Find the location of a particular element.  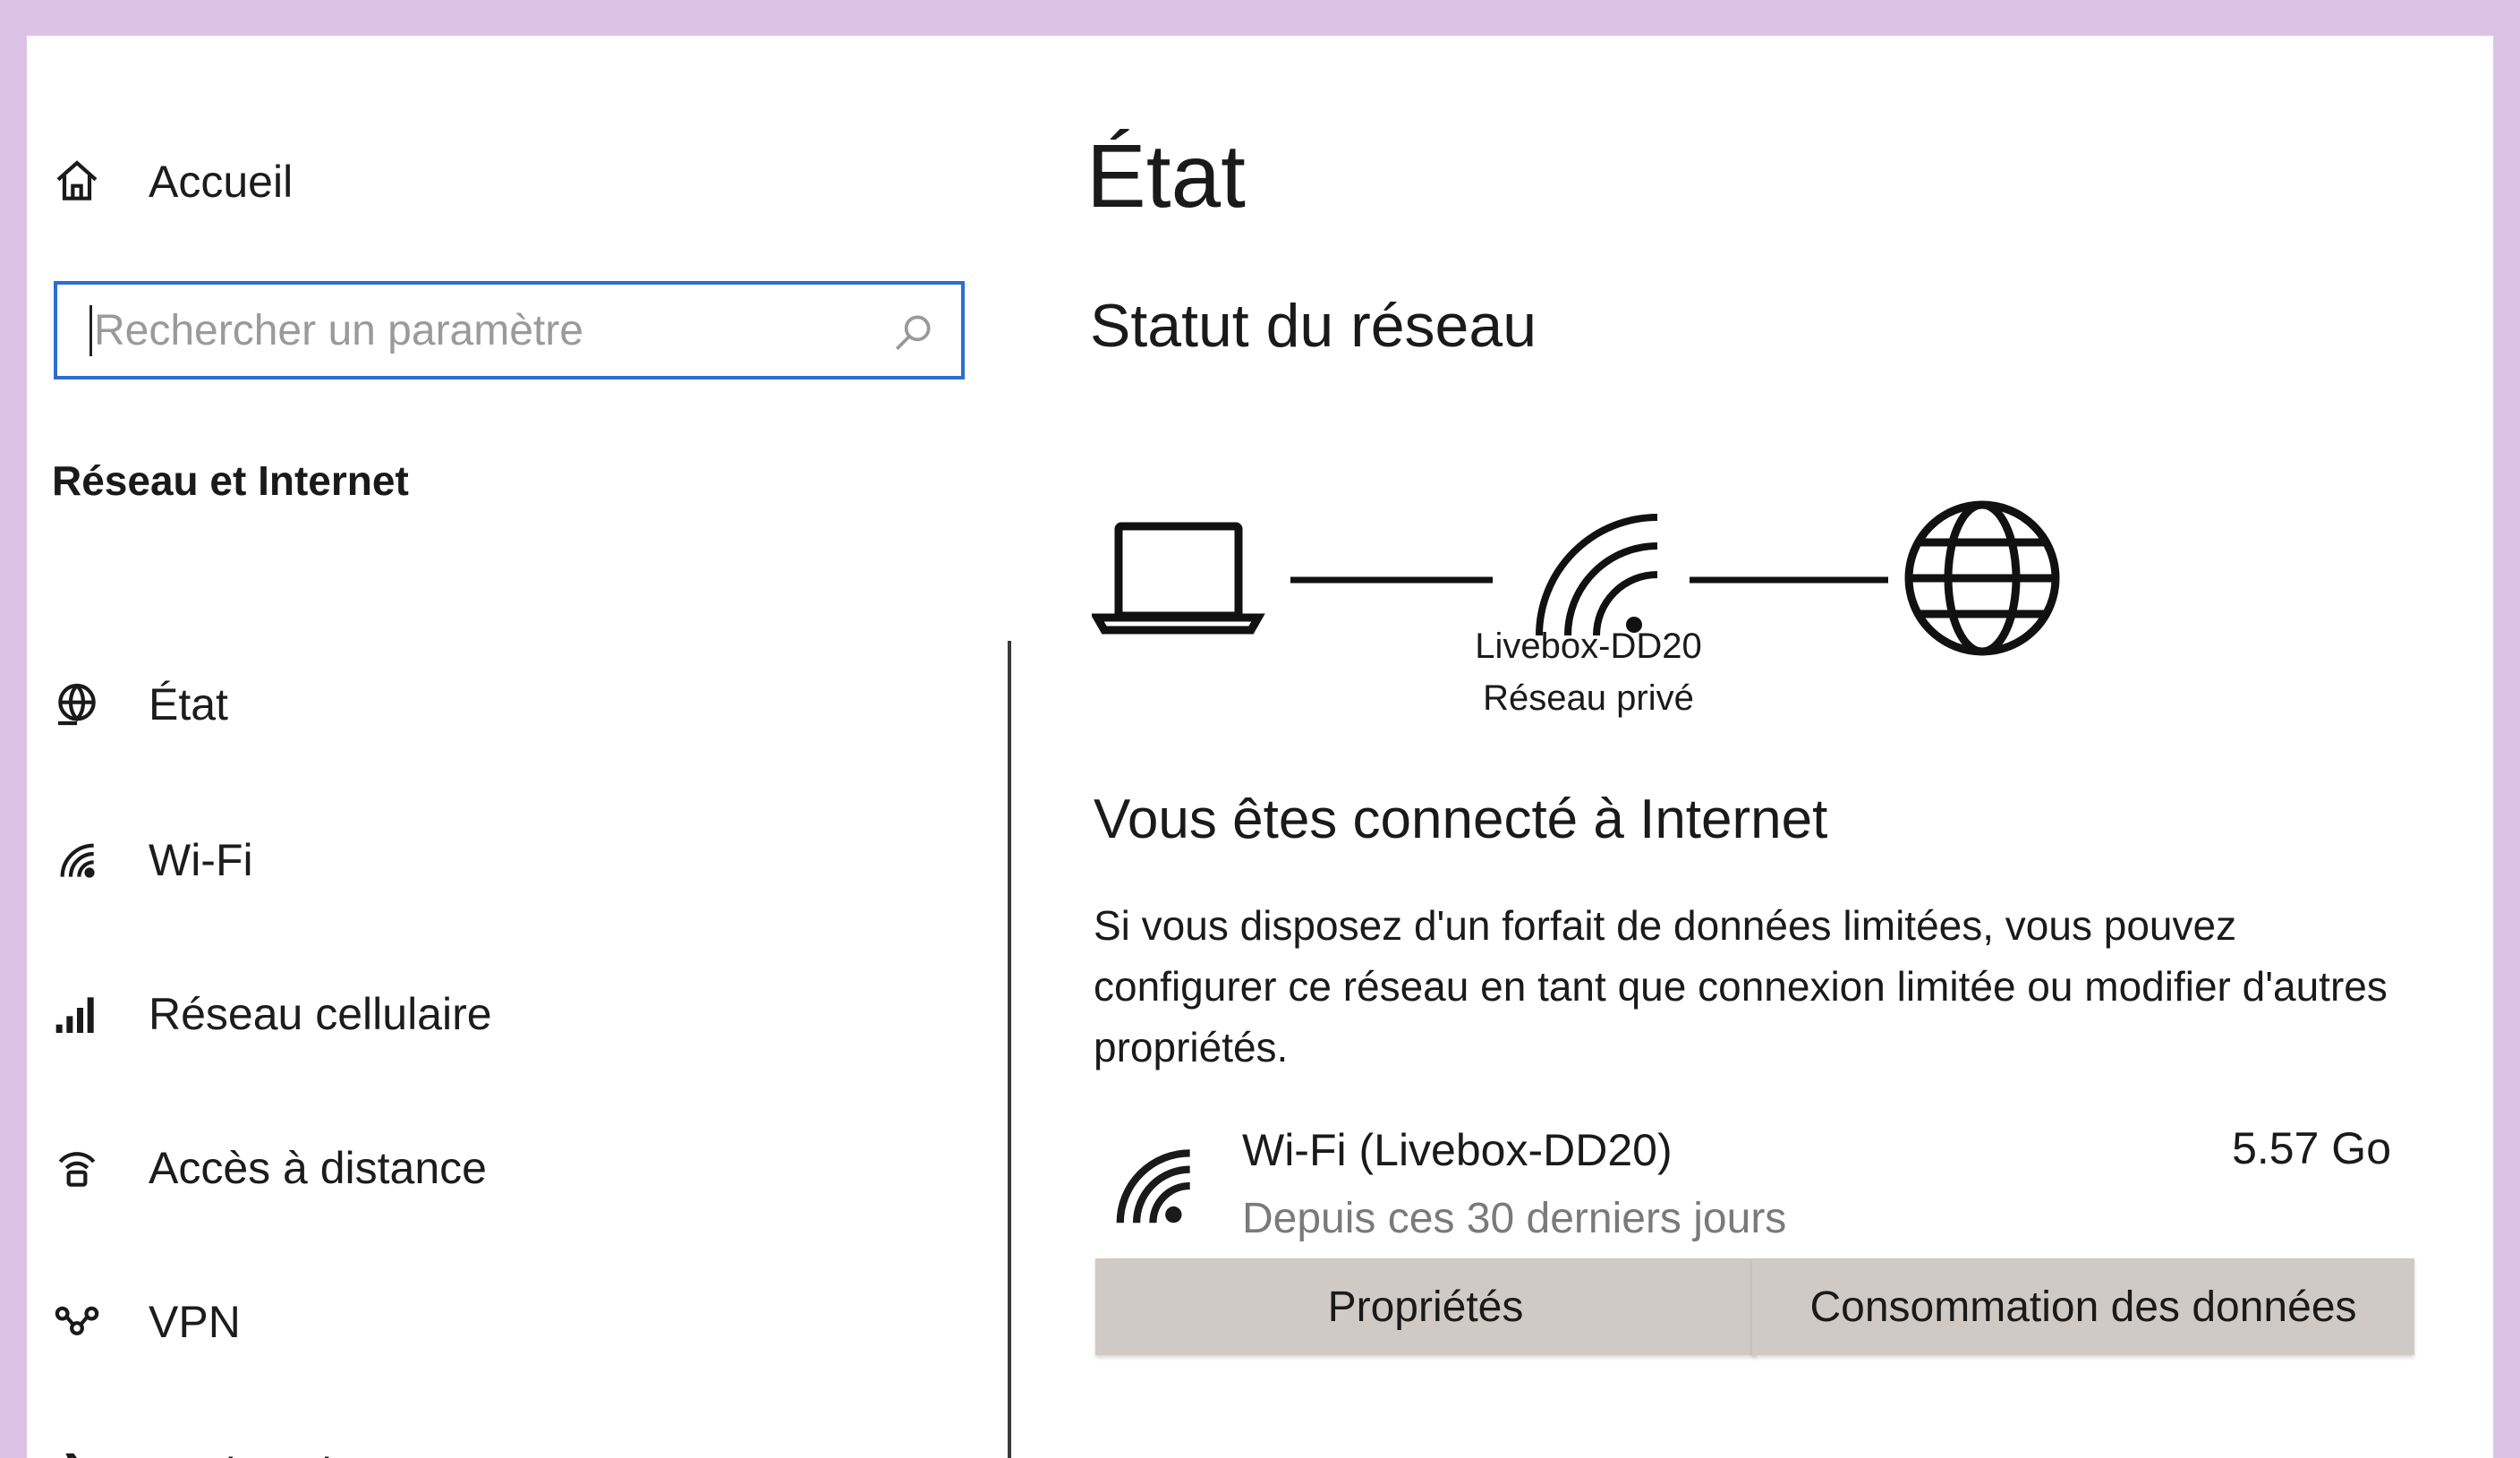

sidebar-item-etat: État is located at coordinates (497, 704).